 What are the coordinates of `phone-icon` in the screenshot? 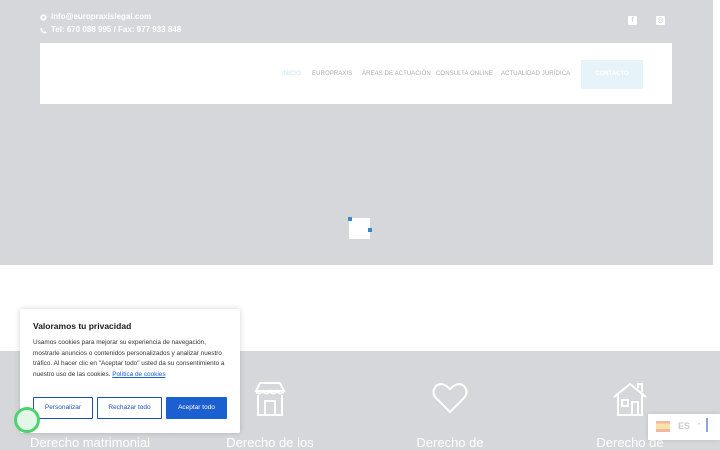 It's located at (43, 30).